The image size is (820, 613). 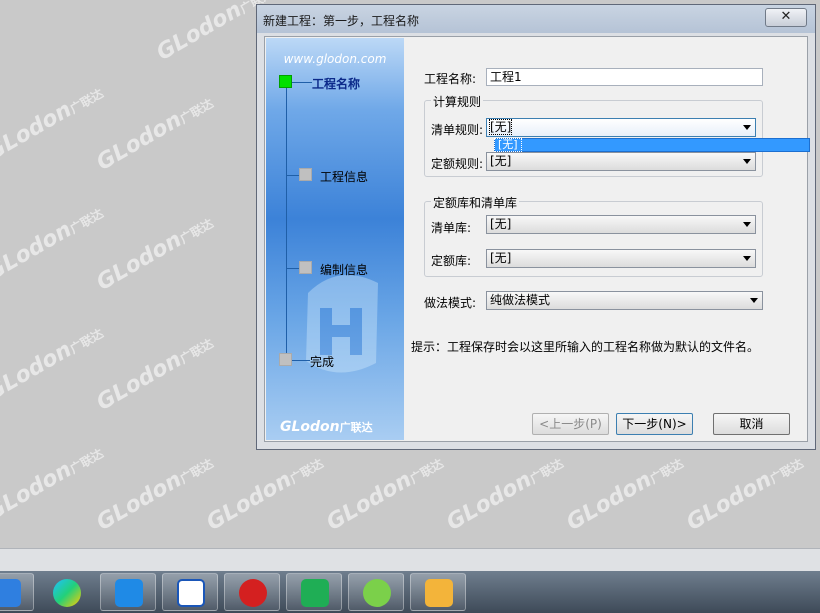 What do you see at coordinates (457, 101) in the screenshot?
I see `calc-rules-title: 计算规则` at bounding box center [457, 101].